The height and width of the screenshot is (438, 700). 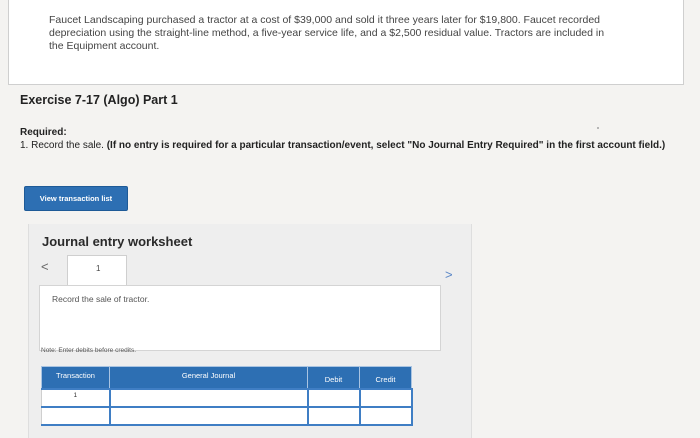 What do you see at coordinates (76, 198) in the screenshot?
I see `view-transaction-list-button: View transaction list` at bounding box center [76, 198].